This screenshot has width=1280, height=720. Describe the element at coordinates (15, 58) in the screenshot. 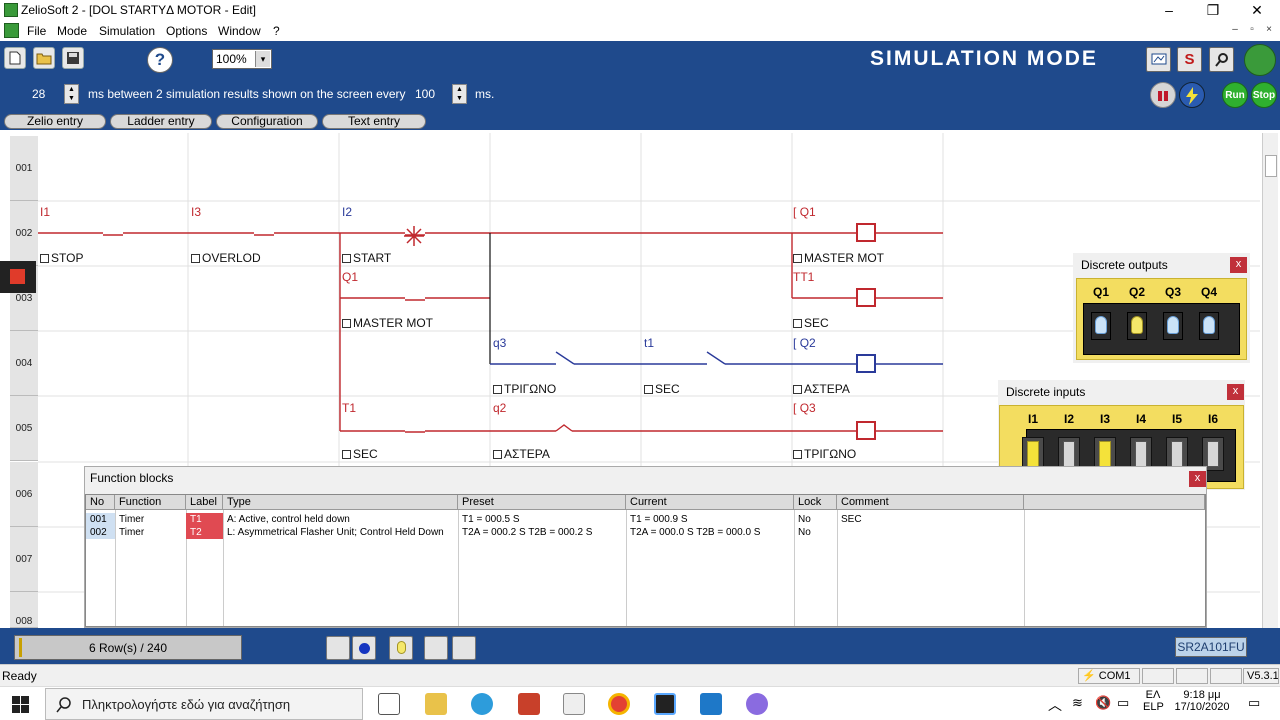

I see `new-file-icon` at that location.